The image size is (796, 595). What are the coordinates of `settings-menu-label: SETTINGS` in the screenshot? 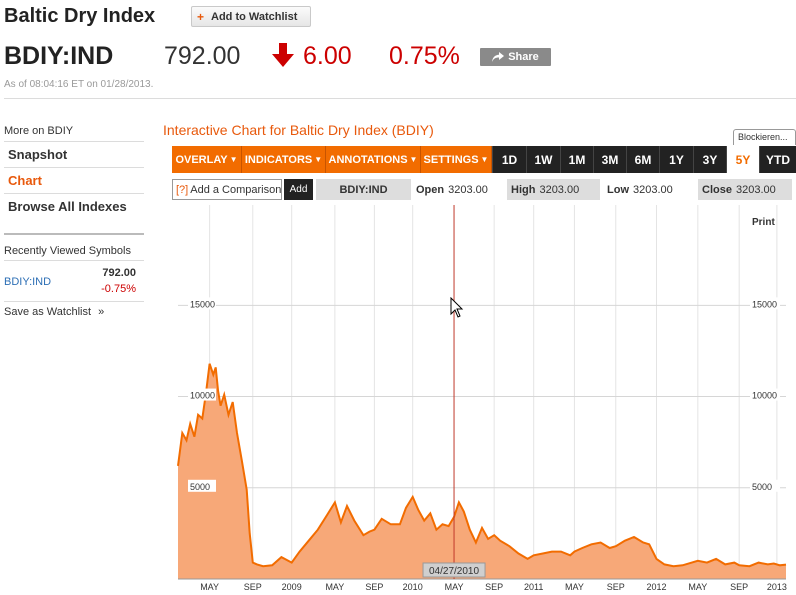 It's located at (451, 159).